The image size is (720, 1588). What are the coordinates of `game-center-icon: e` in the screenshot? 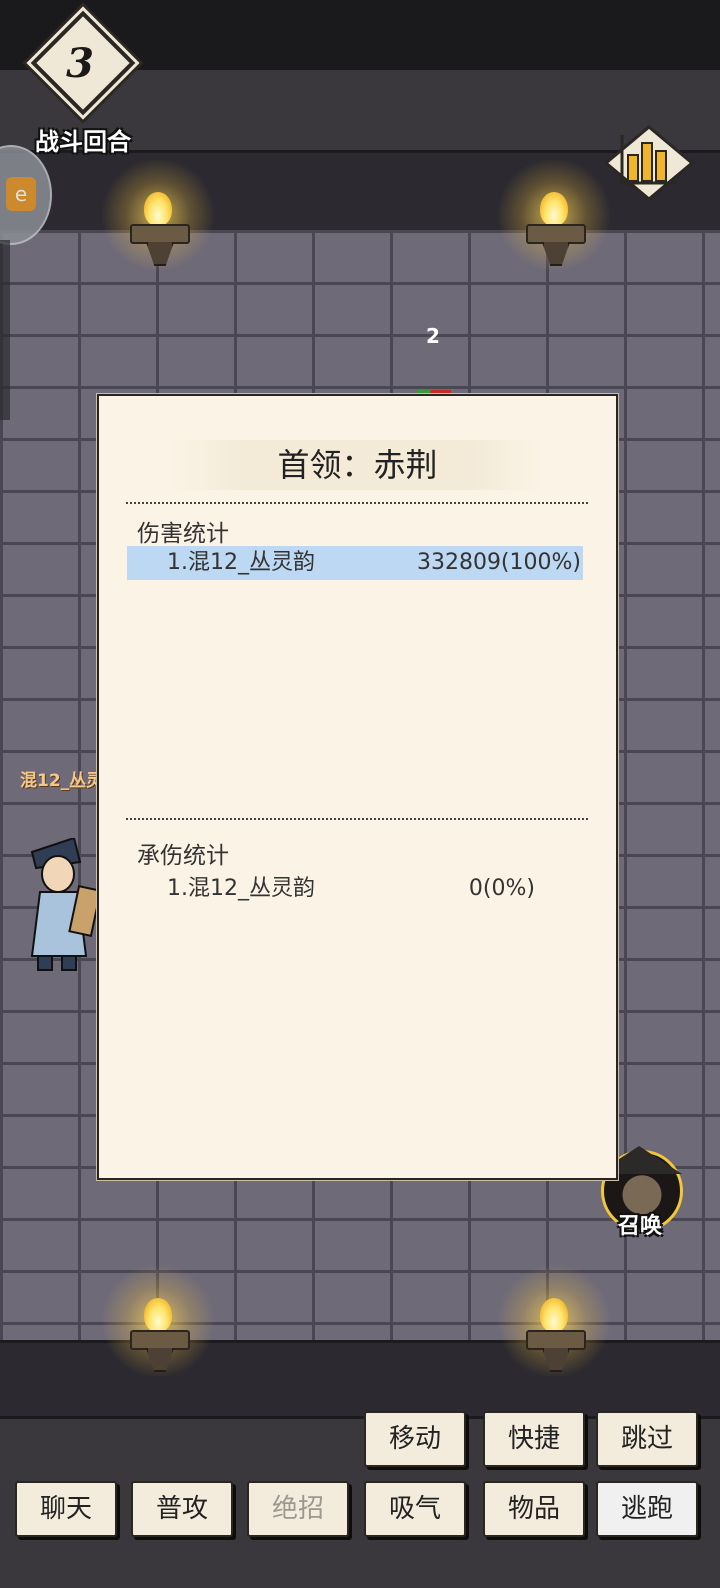 It's located at (21, 194).